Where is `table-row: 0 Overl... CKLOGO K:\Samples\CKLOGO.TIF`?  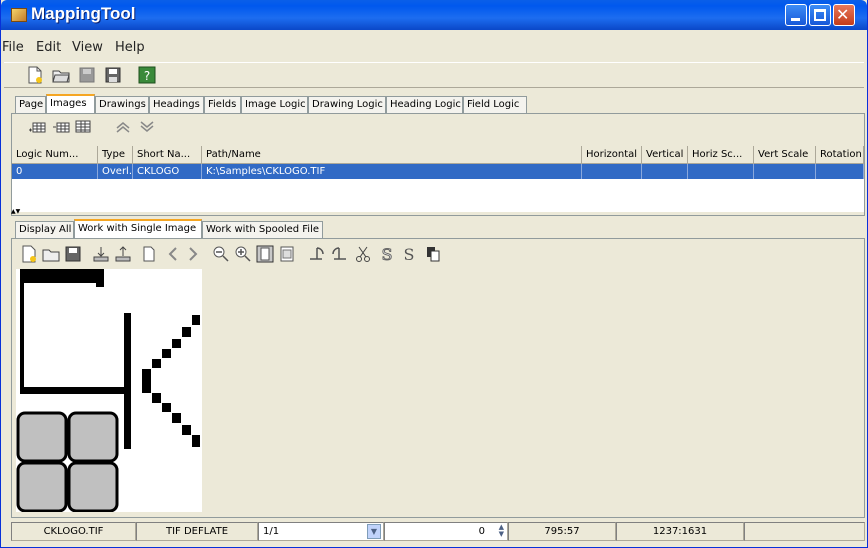 table-row: 0 Overl... CKLOGO K:\Samples\CKLOGO.TIF is located at coordinates (438, 171).